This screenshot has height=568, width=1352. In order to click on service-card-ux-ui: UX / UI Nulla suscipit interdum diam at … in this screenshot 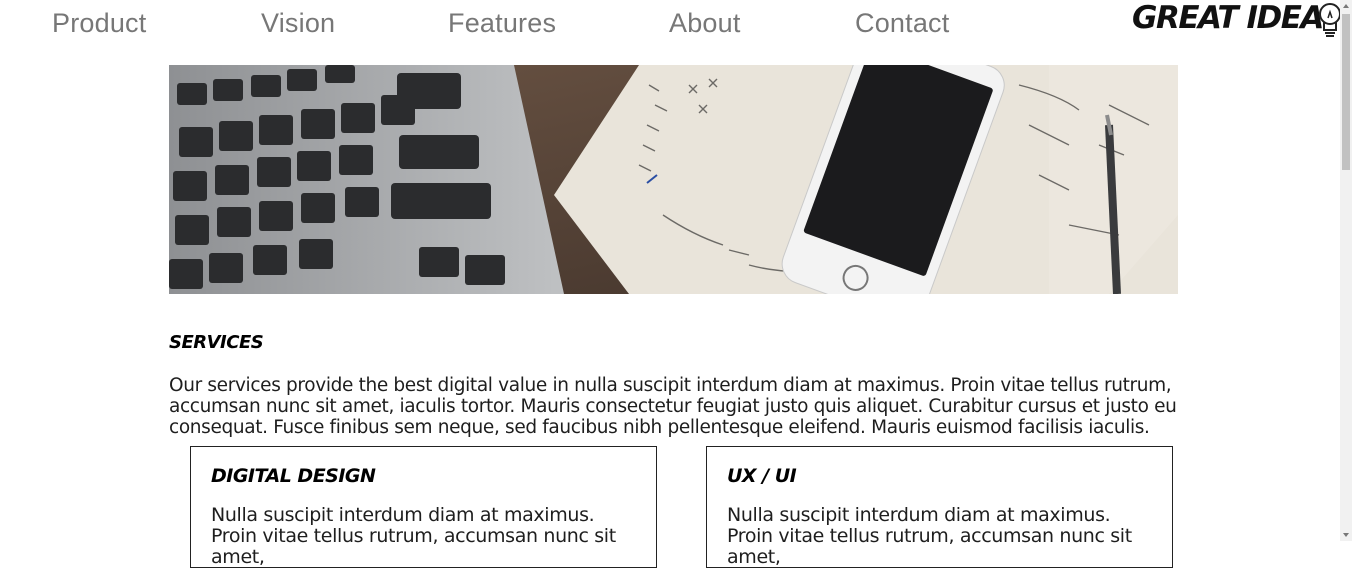, I will do `click(939, 507)`.